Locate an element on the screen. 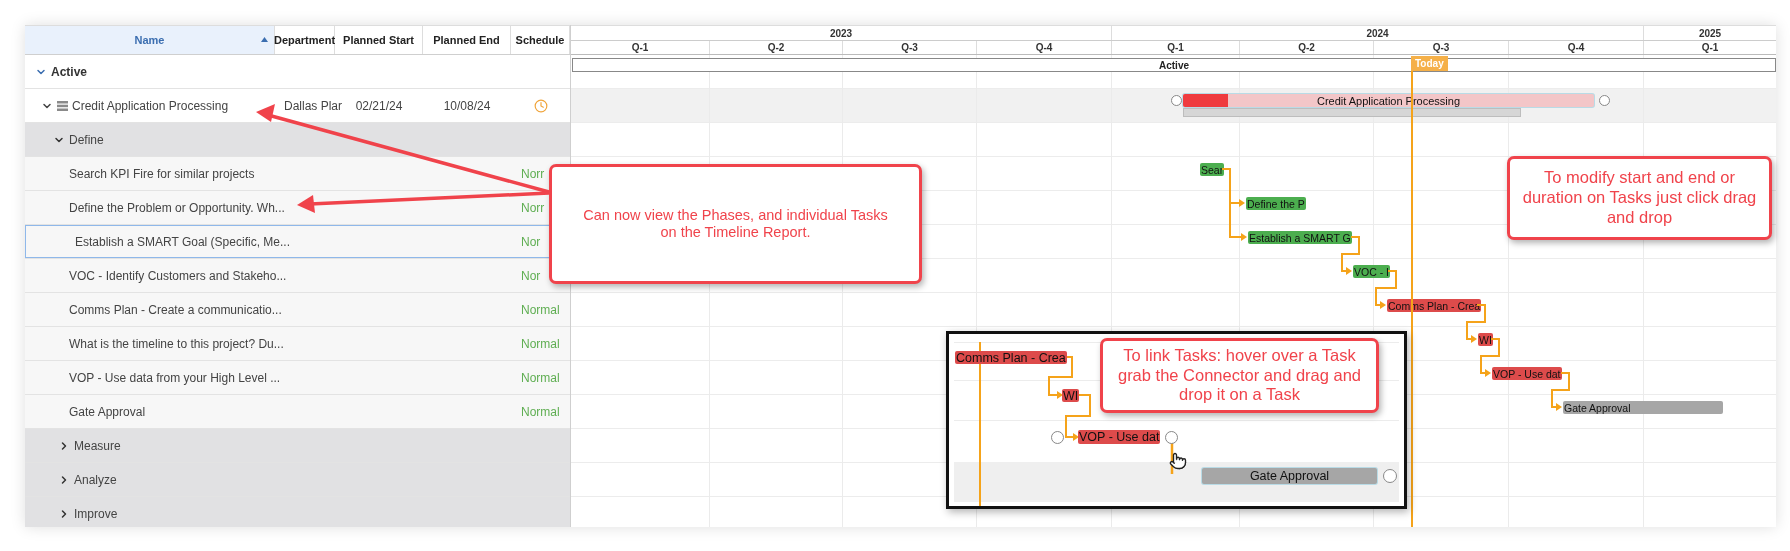 Image resolution: width=1790 pixels, height=551 pixels. date-cell: 10/08/24 is located at coordinates (467, 105).